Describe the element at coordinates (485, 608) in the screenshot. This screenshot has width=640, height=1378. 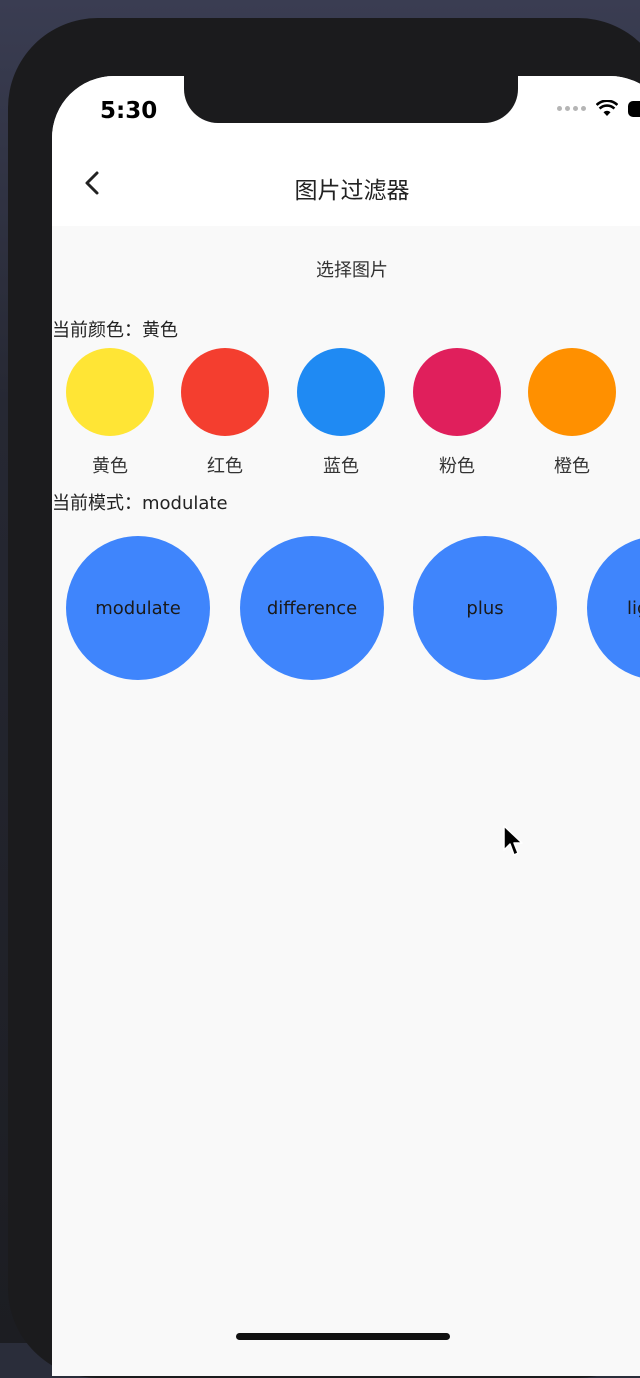
I see `mode-button-plus: plus` at that location.